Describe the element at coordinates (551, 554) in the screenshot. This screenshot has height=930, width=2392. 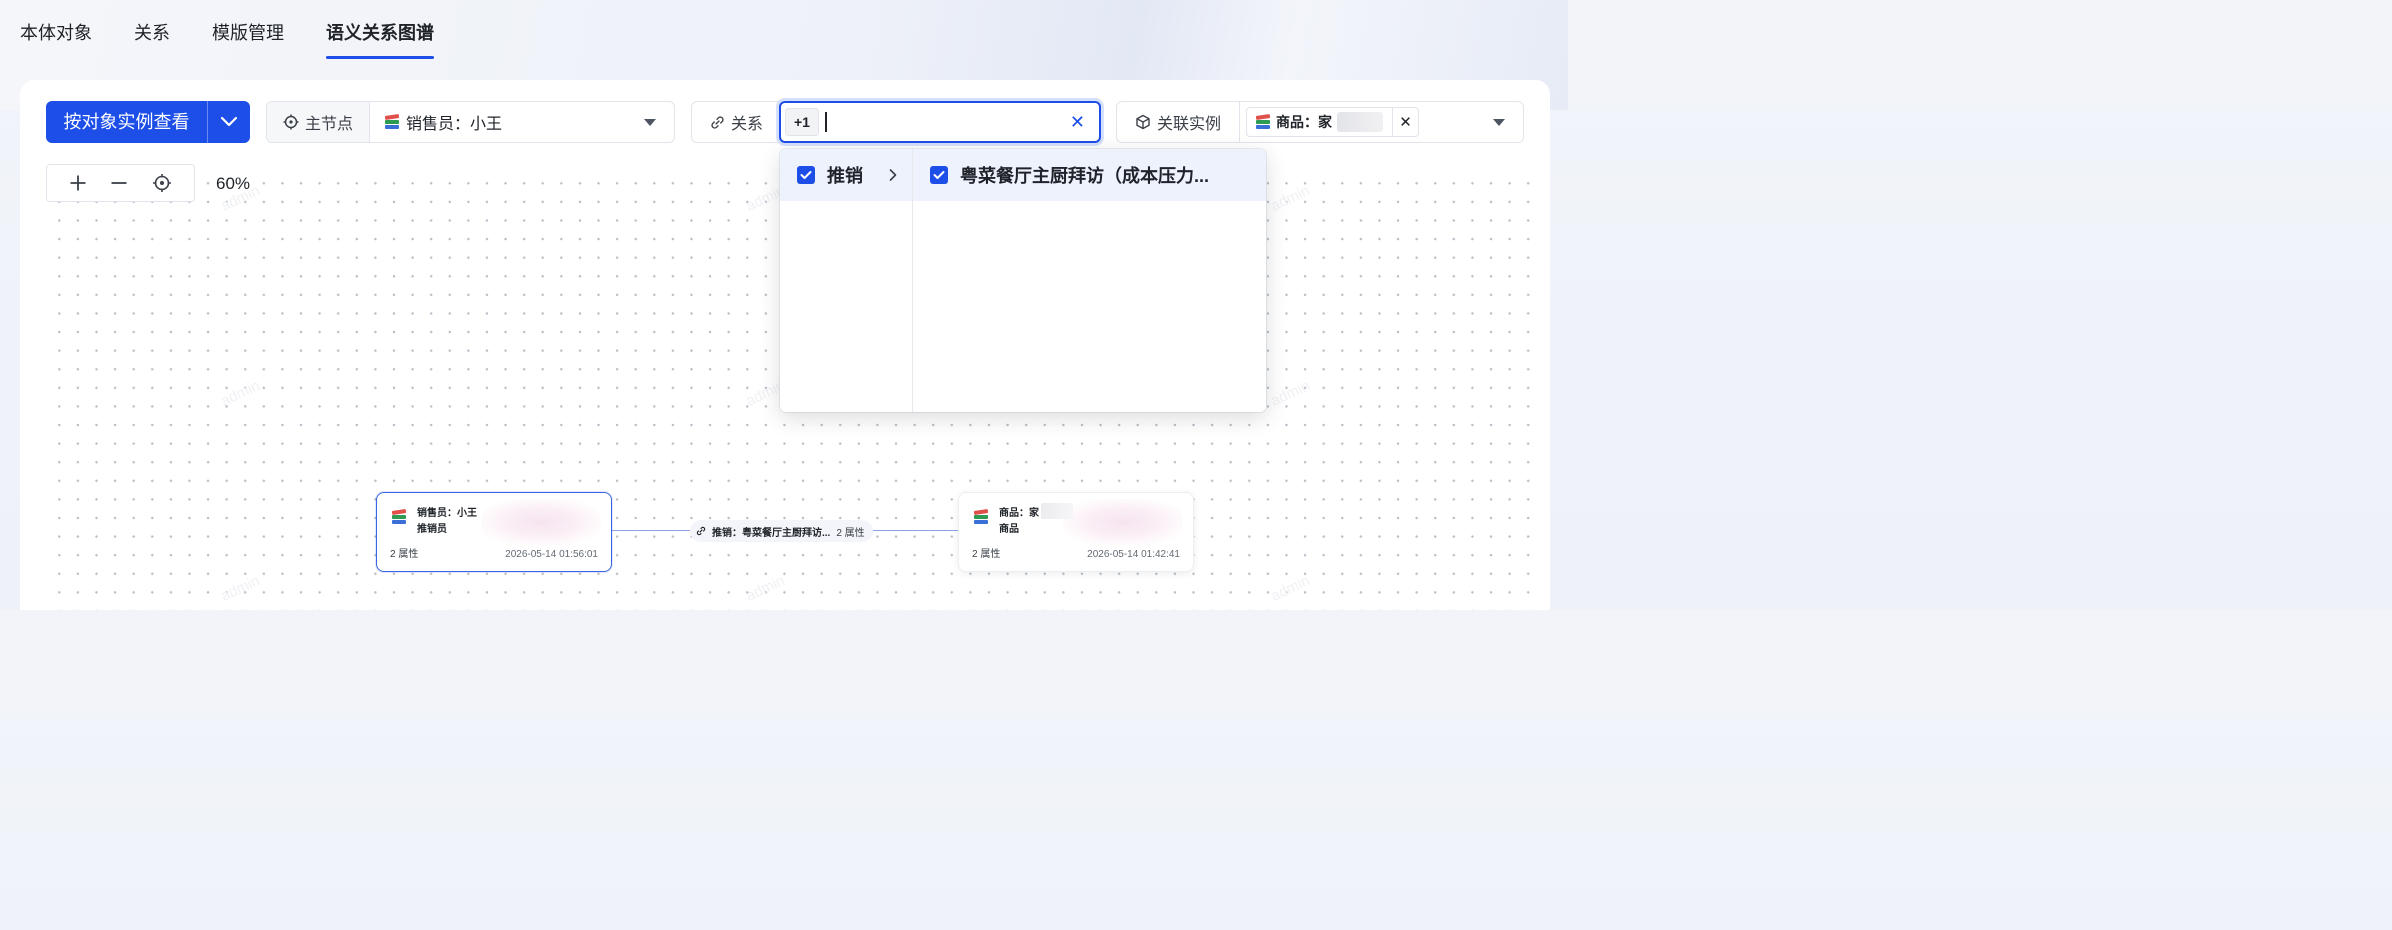
I see `node-timestamp: 2026-05-14 01:56:01` at that location.